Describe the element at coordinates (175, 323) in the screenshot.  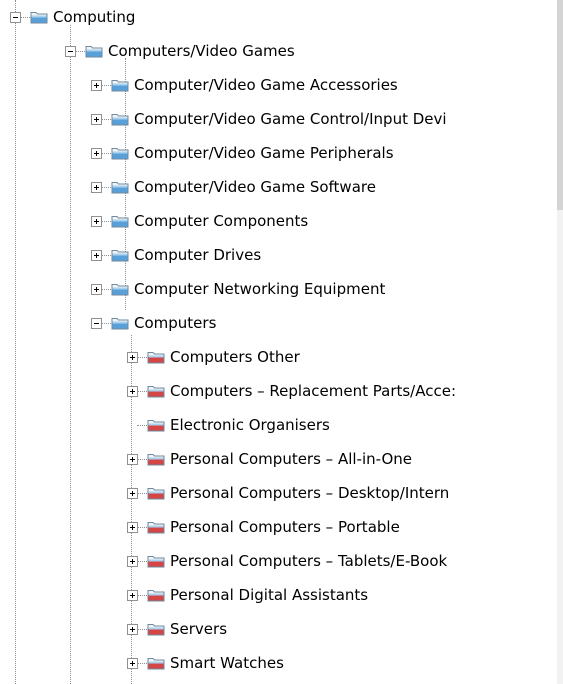
I see `tree-node-level2-label: Computers` at that location.